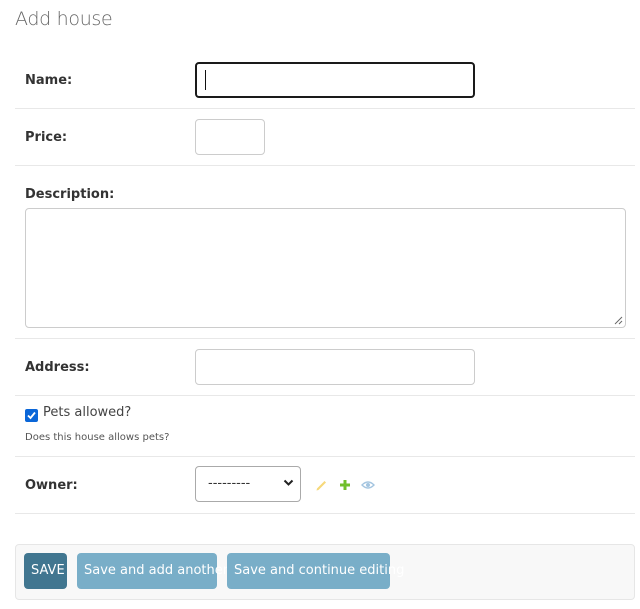 This screenshot has width=640, height=609. What do you see at coordinates (368, 485) in the screenshot?
I see `view-owner-icon` at bounding box center [368, 485].